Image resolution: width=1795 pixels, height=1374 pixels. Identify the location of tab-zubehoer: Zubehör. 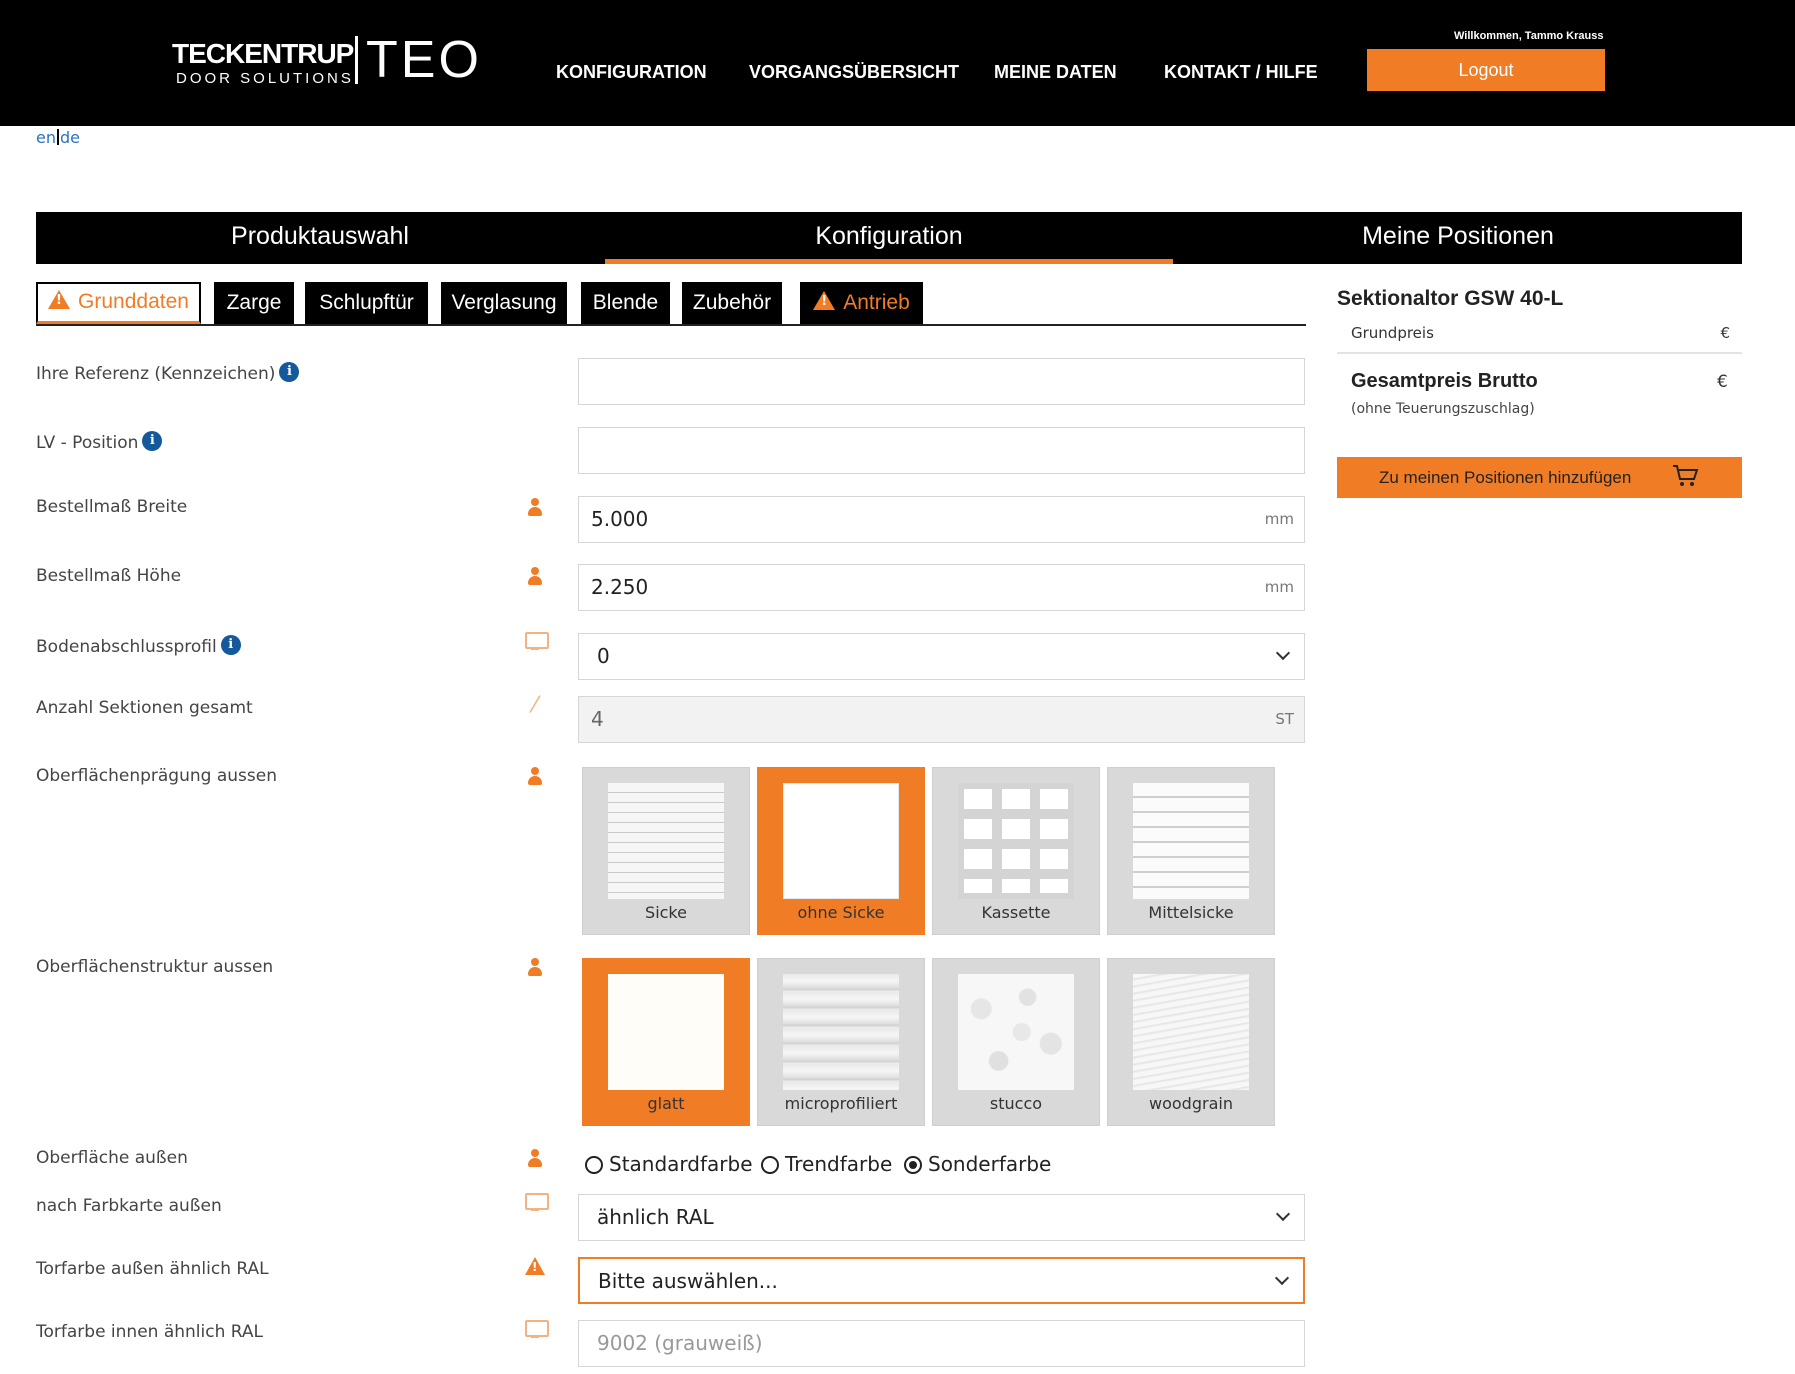
(732, 303).